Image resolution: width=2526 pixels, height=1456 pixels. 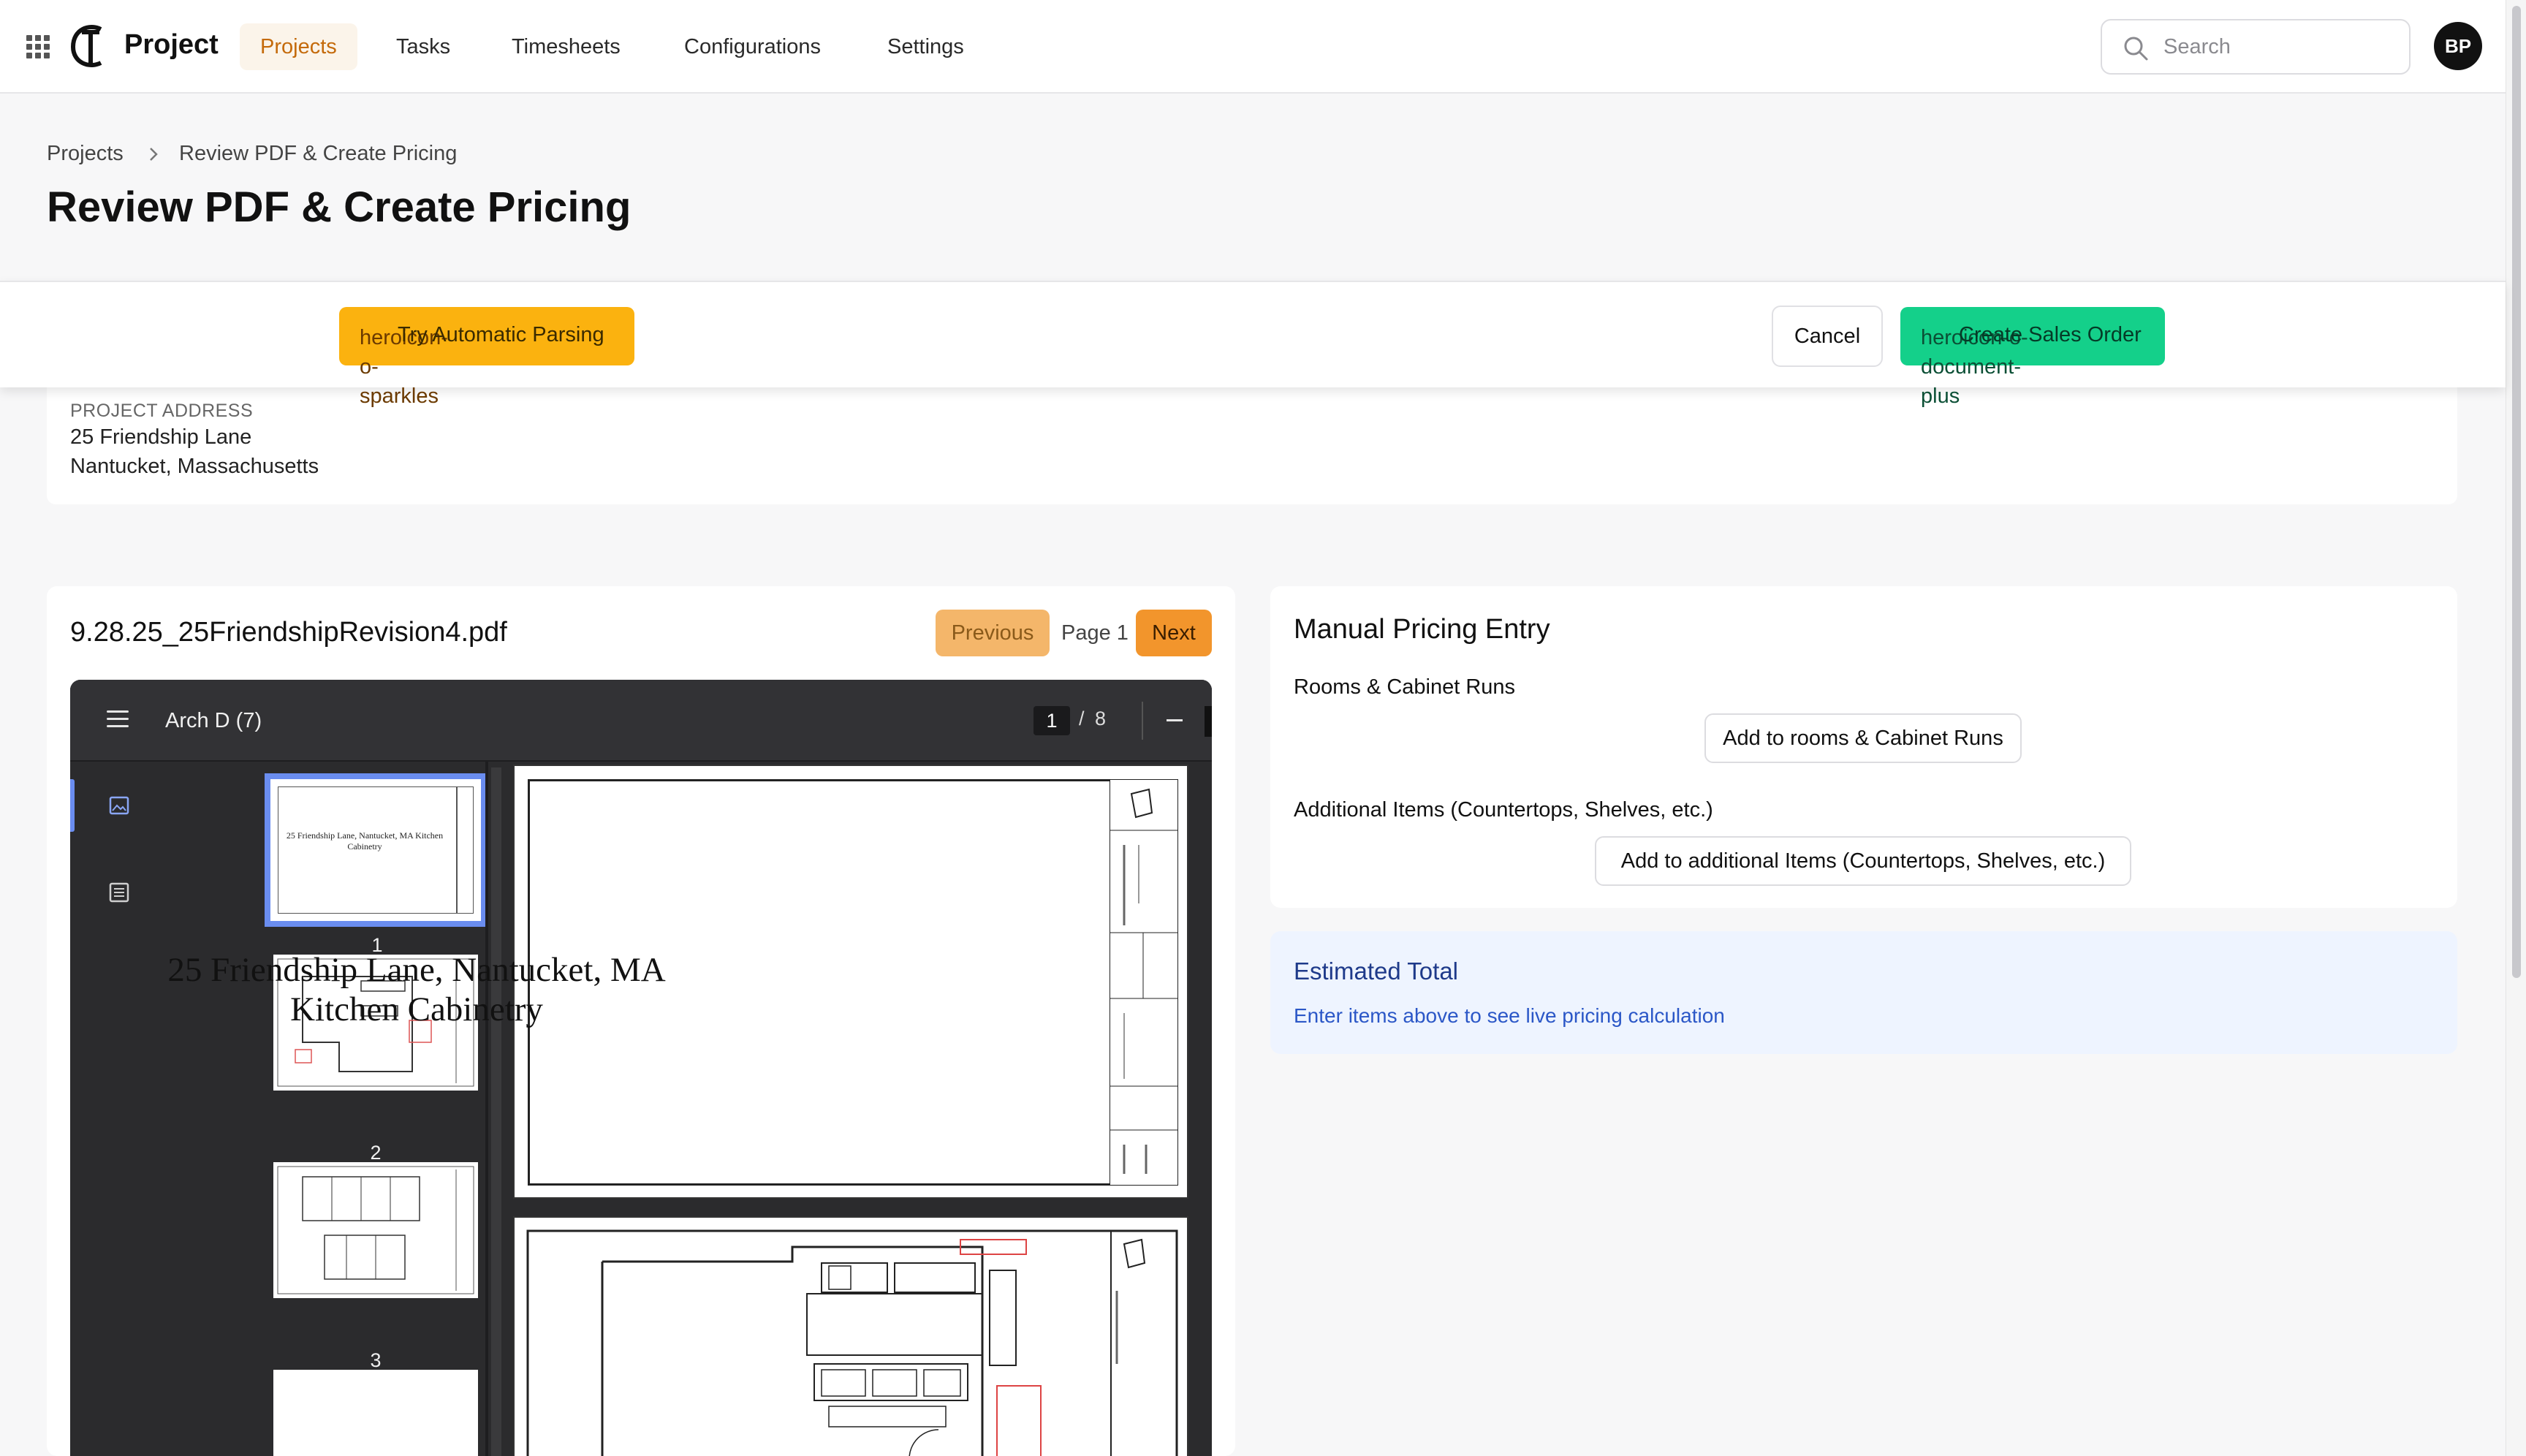 What do you see at coordinates (171, 44) in the screenshot?
I see `app-name: Project` at bounding box center [171, 44].